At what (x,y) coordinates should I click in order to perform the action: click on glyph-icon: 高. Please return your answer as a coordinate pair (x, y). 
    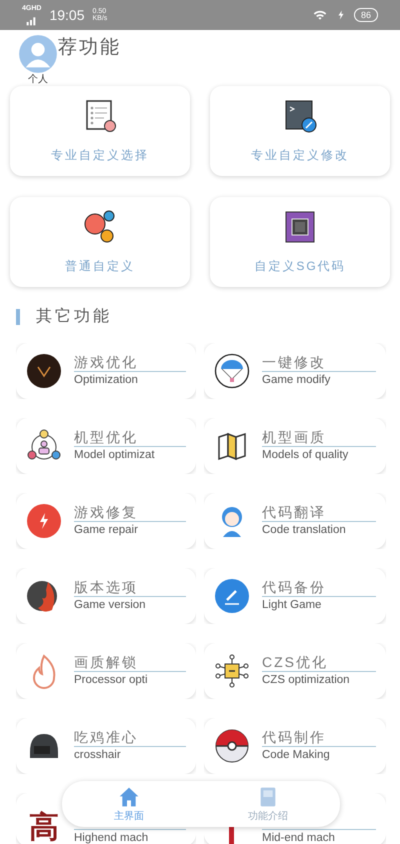
    Looking at the image, I should click on (44, 827).